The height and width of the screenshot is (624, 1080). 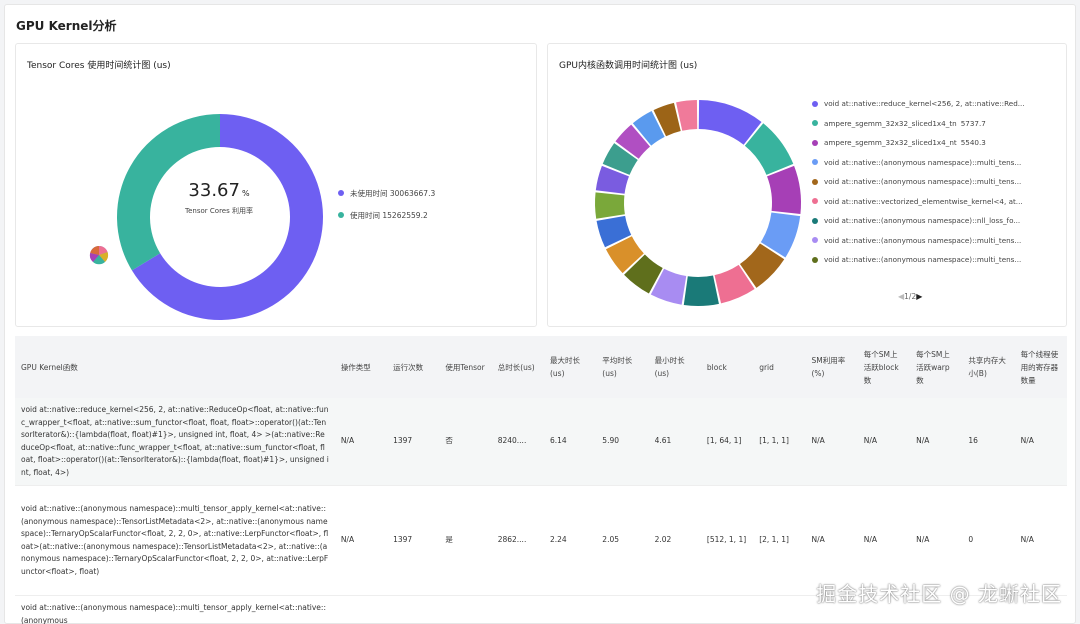 What do you see at coordinates (465, 442) in the screenshot?
I see `table-cell: 否` at bounding box center [465, 442].